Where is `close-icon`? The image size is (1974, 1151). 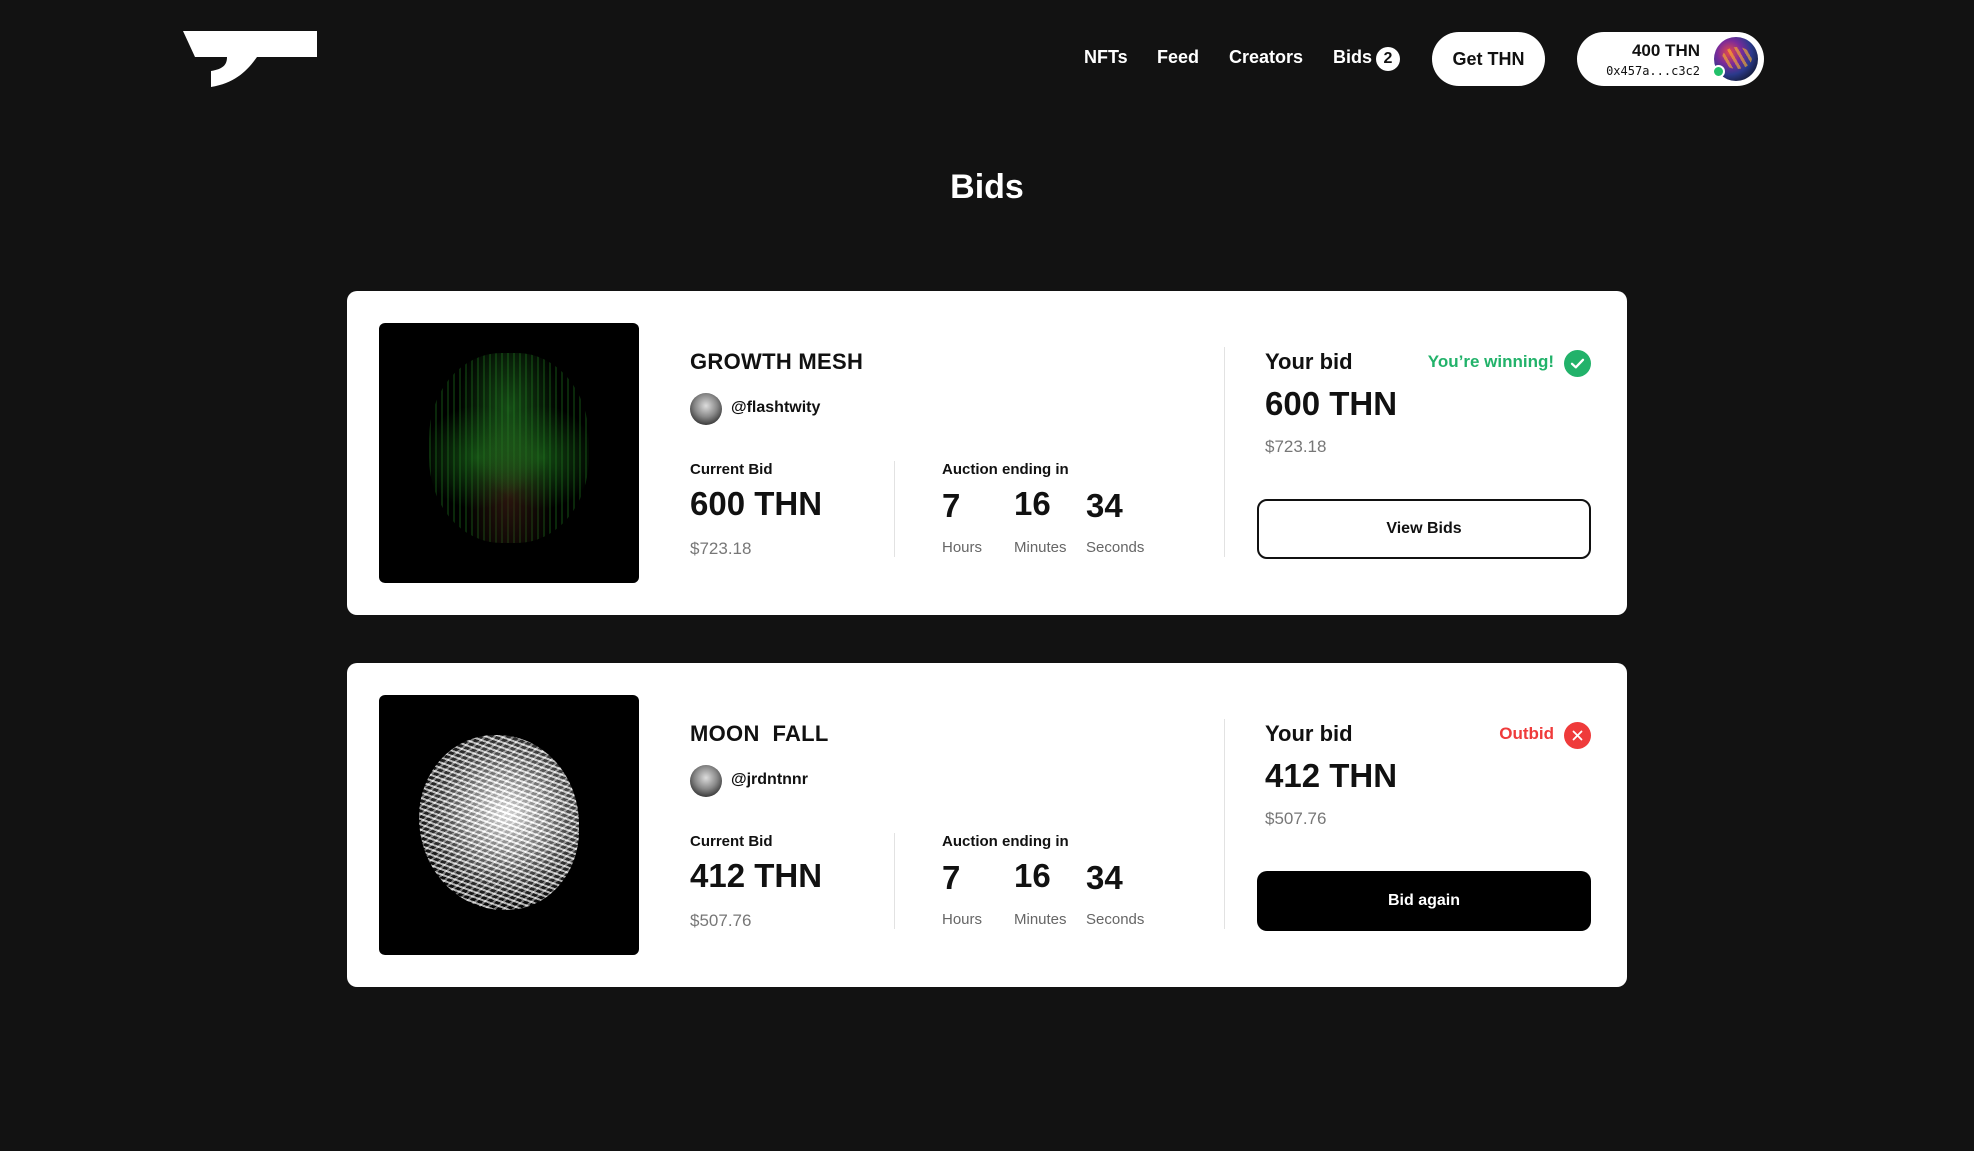 close-icon is located at coordinates (1577, 735).